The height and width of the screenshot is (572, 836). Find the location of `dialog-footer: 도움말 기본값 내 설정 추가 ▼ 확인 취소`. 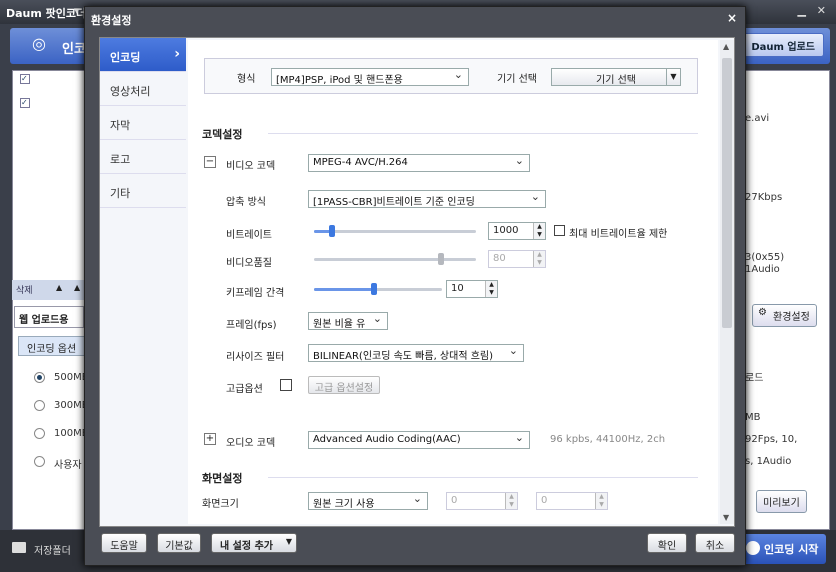

dialog-footer: 도움말 기본값 내 설정 추가 ▼ 확인 취소 is located at coordinates (417, 546).